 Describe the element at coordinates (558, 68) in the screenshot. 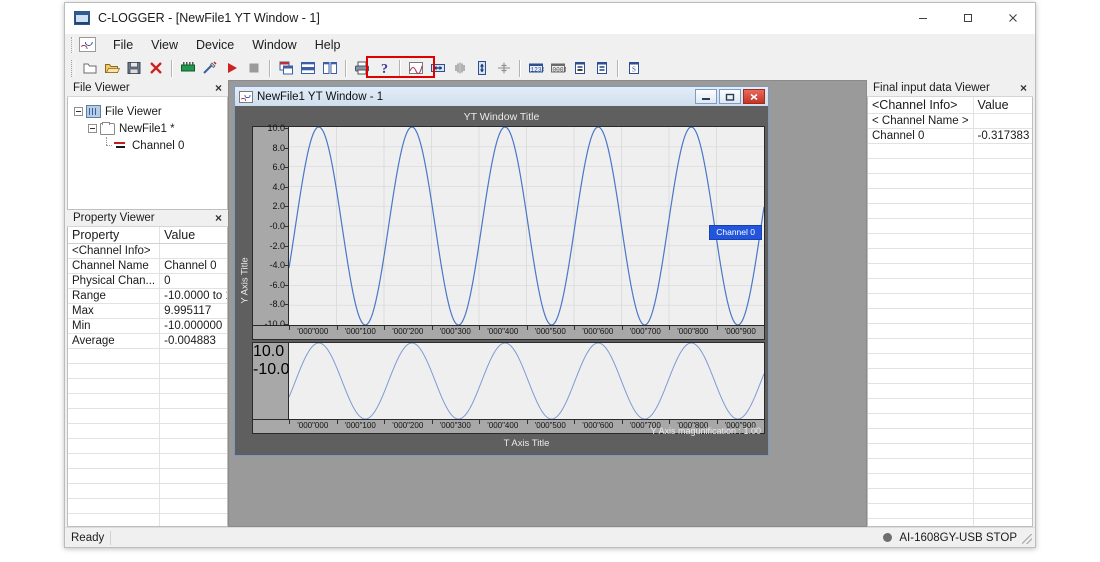

I see `digital-display-icon: 0001` at that location.